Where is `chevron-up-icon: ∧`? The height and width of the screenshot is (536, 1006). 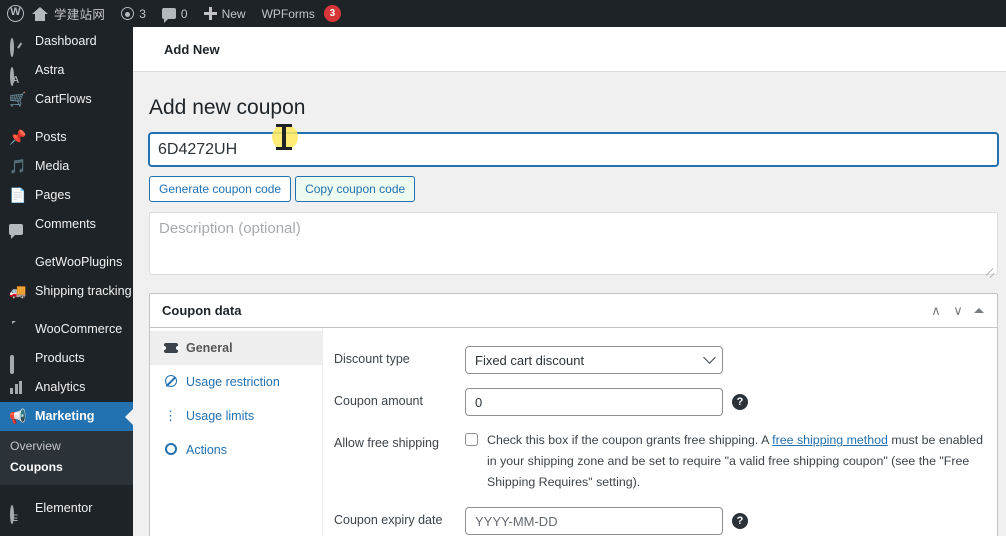 chevron-up-icon: ∧ is located at coordinates (936, 311).